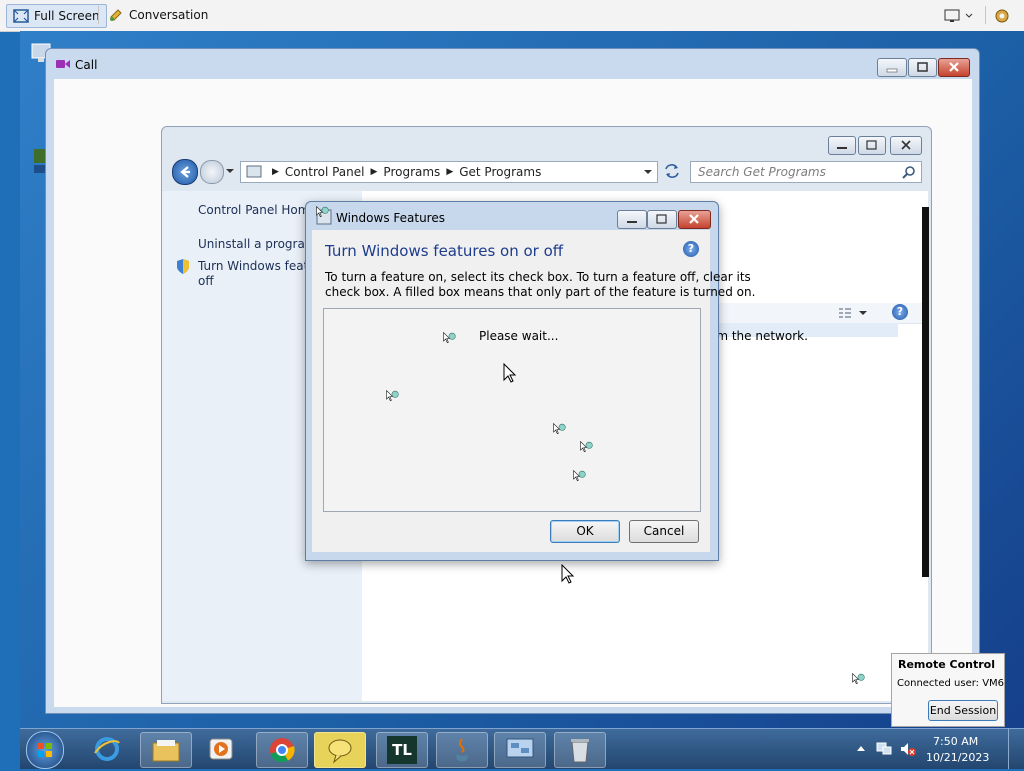  I want to click on dark-edge, so click(925, 392).